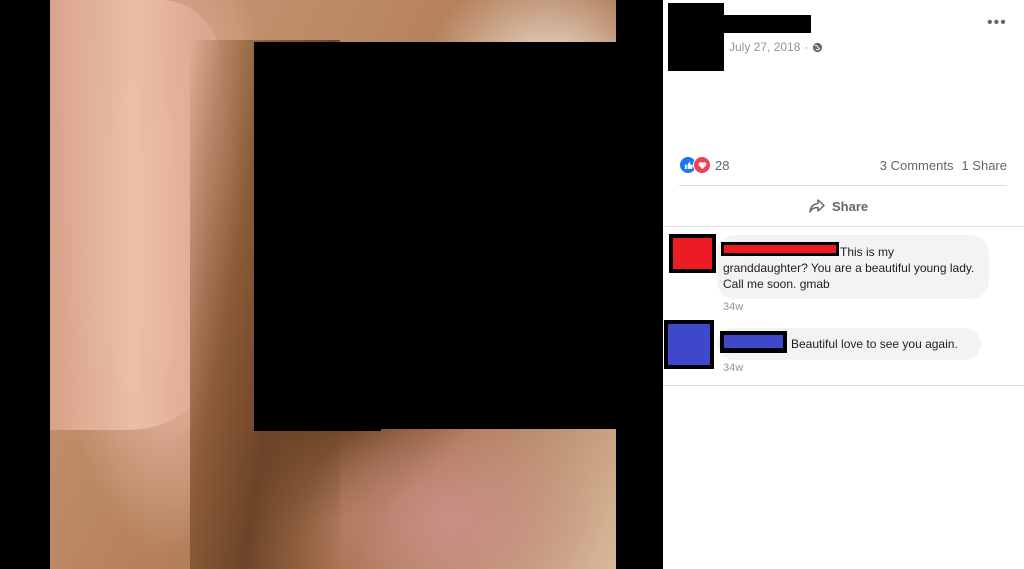 This screenshot has width=1024, height=569. I want to click on share-label: Share, so click(850, 206).